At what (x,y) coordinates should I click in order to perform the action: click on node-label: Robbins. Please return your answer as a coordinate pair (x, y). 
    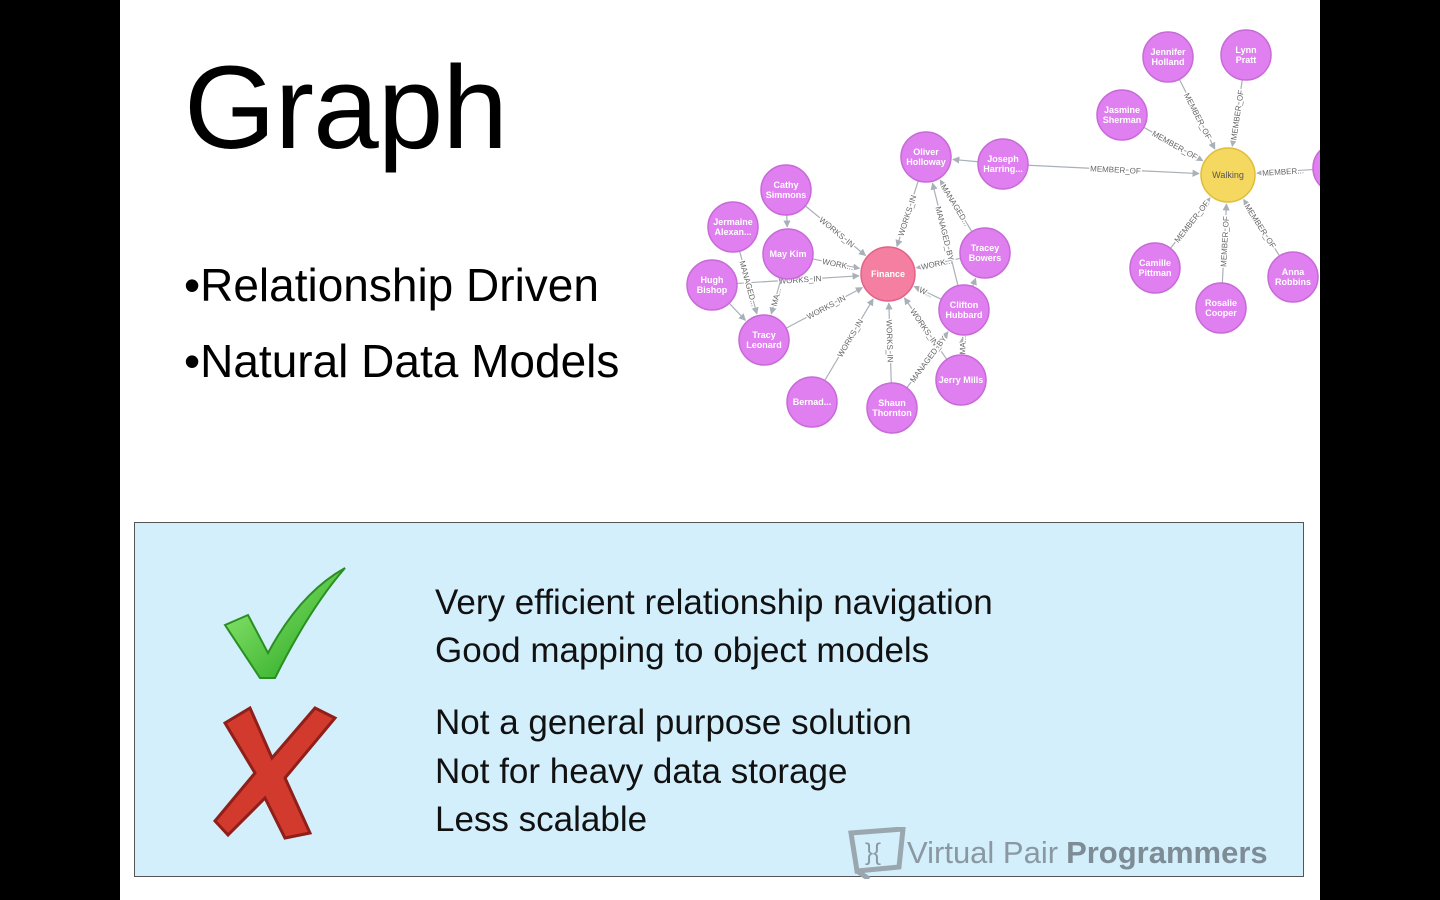
    Looking at the image, I should click on (1293, 282).